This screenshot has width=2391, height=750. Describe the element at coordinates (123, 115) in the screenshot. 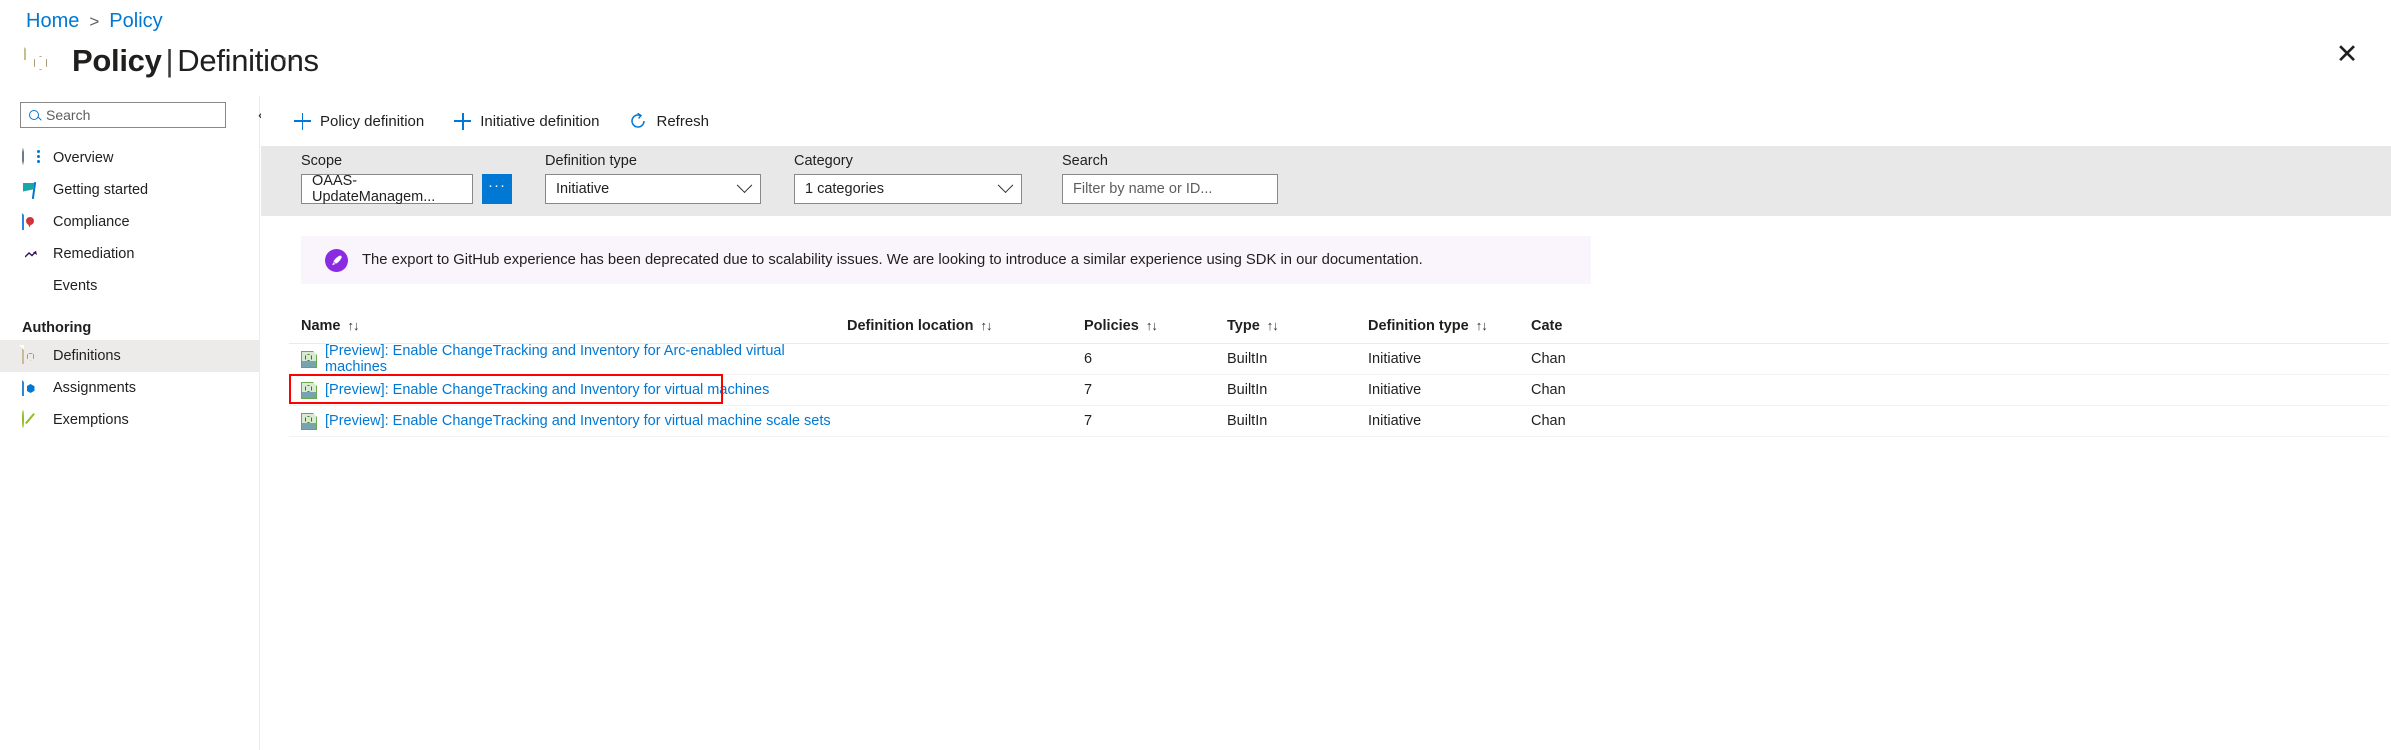

I see `search-input: Search` at that location.